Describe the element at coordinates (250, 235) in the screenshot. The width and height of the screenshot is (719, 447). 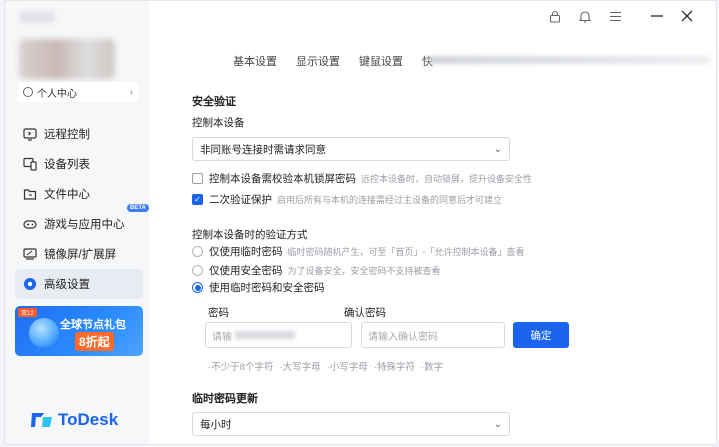
I see `verify-method-title: 控制本设备时的验证方式` at that location.